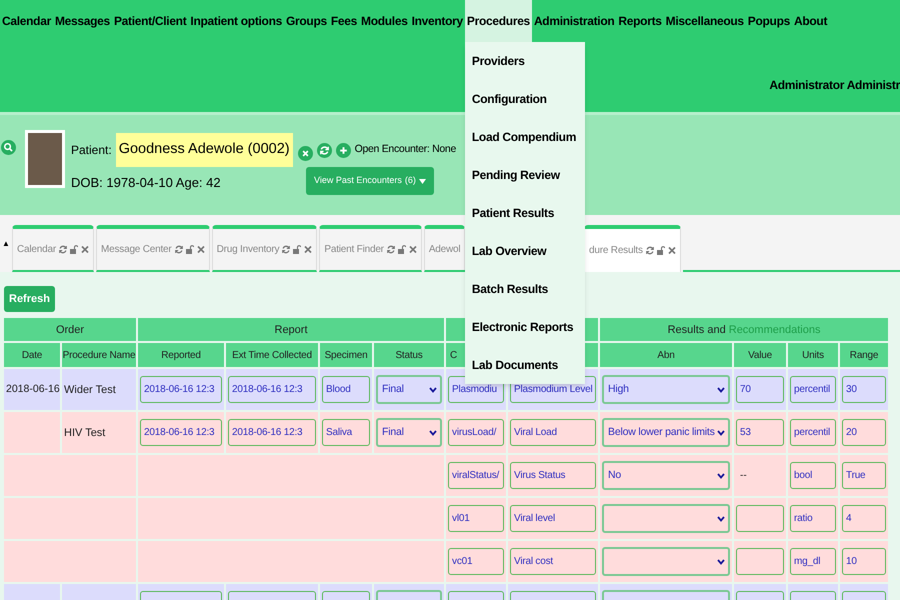 Image resolution: width=900 pixels, height=600 pixels. What do you see at coordinates (498, 21) in the screenshot?
I see `menu-item: Procedures` at bounding box center [498, 21].